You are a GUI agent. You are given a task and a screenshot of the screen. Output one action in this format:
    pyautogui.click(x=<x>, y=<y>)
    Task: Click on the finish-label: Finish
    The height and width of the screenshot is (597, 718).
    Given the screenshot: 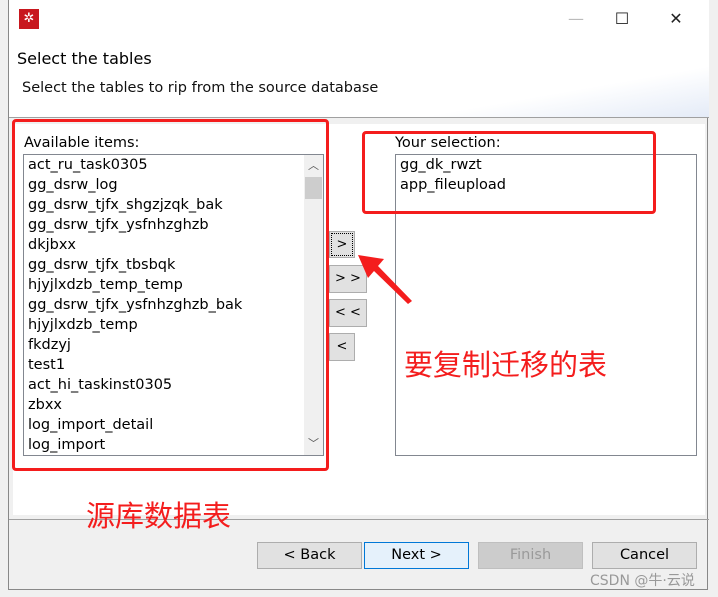 What is the action you would take?
    pyautogui.click(x=530, y=555)
    